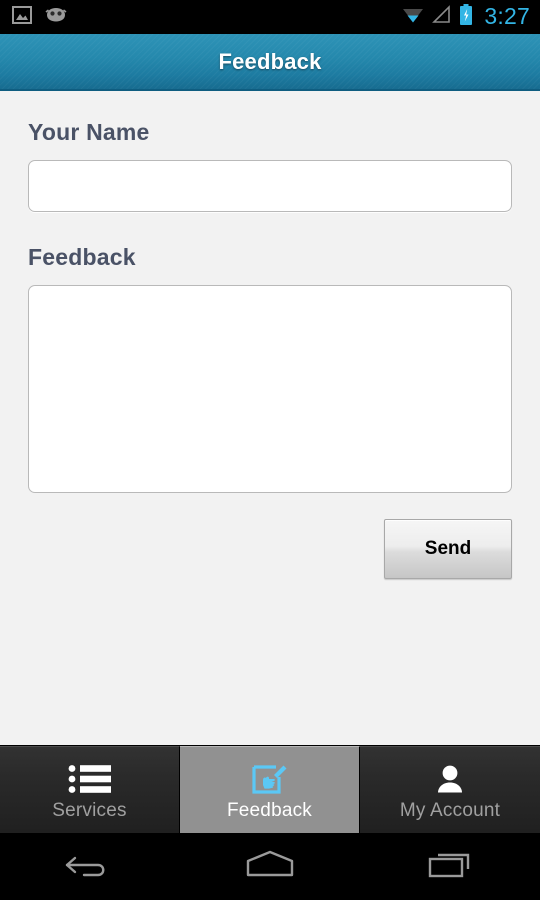 The image size is (540, 900). What do you see at coordinates (413, 17) in the screenshot?
I see `wifi-icon` at bounding box center [413, 17].